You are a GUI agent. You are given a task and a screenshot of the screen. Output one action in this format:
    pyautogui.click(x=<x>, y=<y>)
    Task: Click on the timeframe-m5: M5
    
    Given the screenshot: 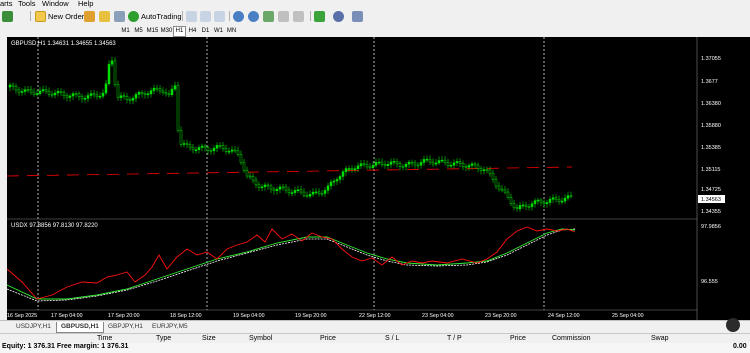 What is the action you would take?
    pyautogui.click(x=138, y=31)
    